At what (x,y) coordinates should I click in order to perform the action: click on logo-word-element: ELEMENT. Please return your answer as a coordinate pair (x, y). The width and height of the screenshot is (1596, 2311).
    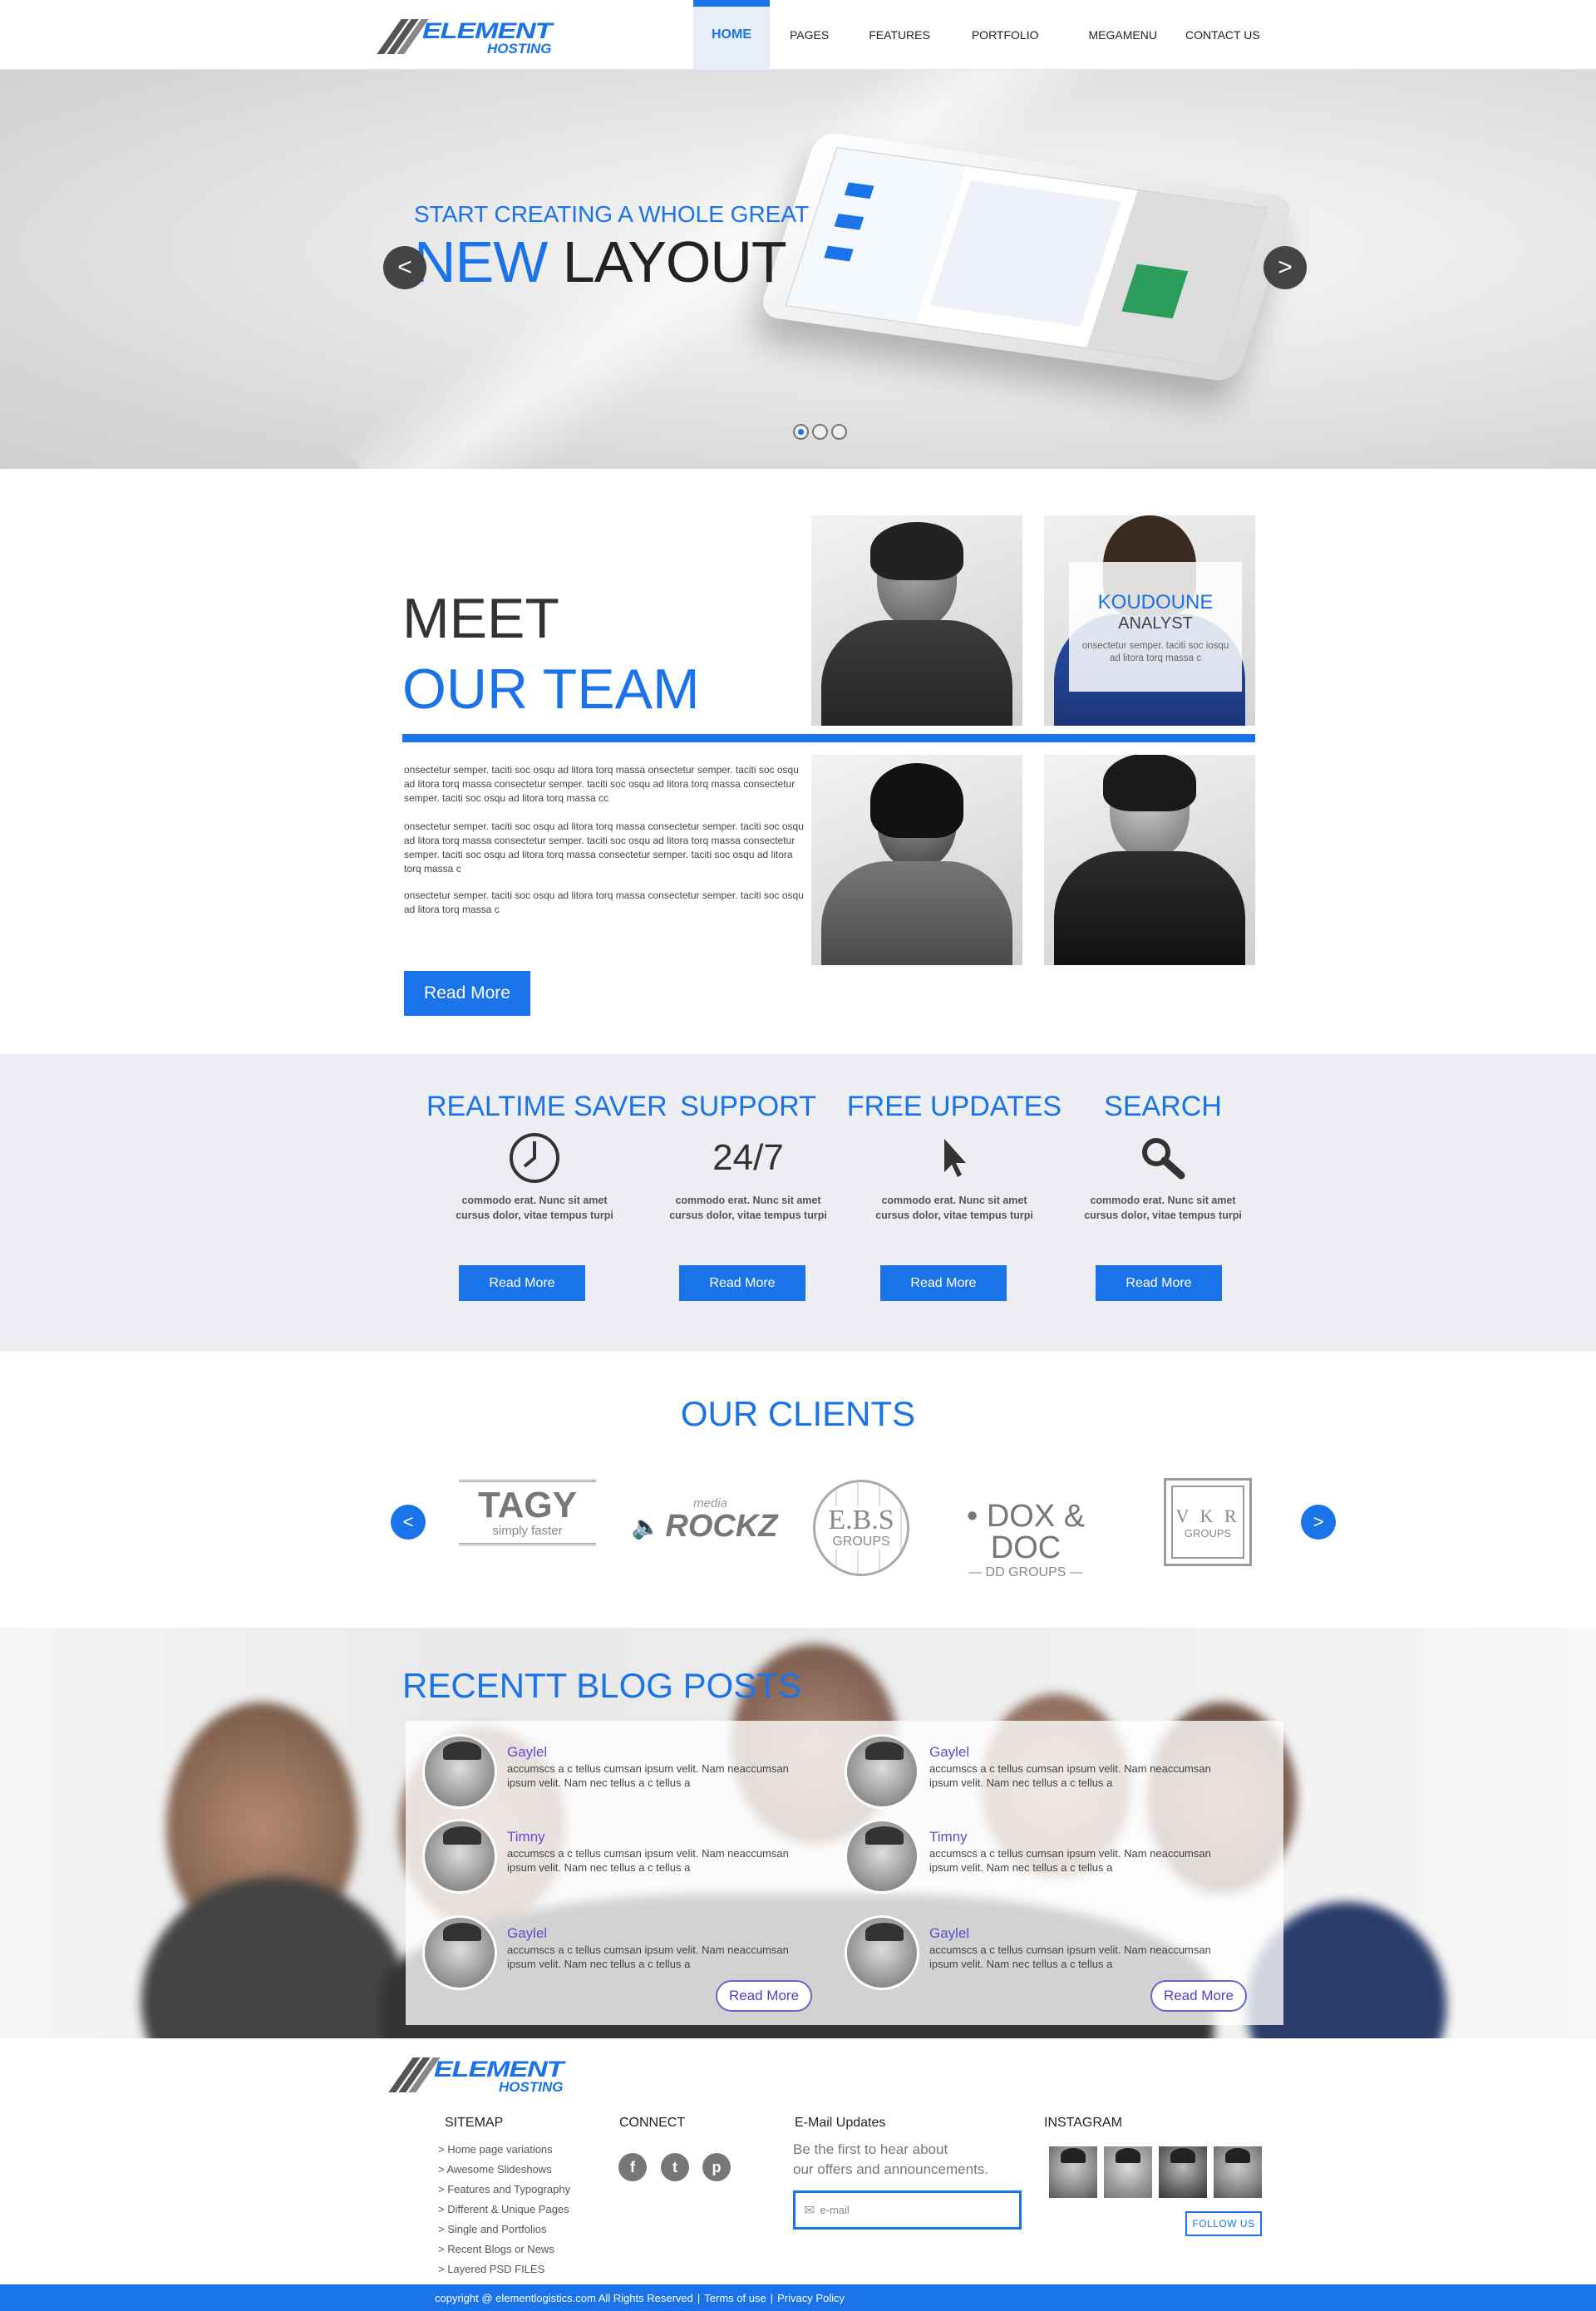
    Looking at the image, I should click on (487, 30).